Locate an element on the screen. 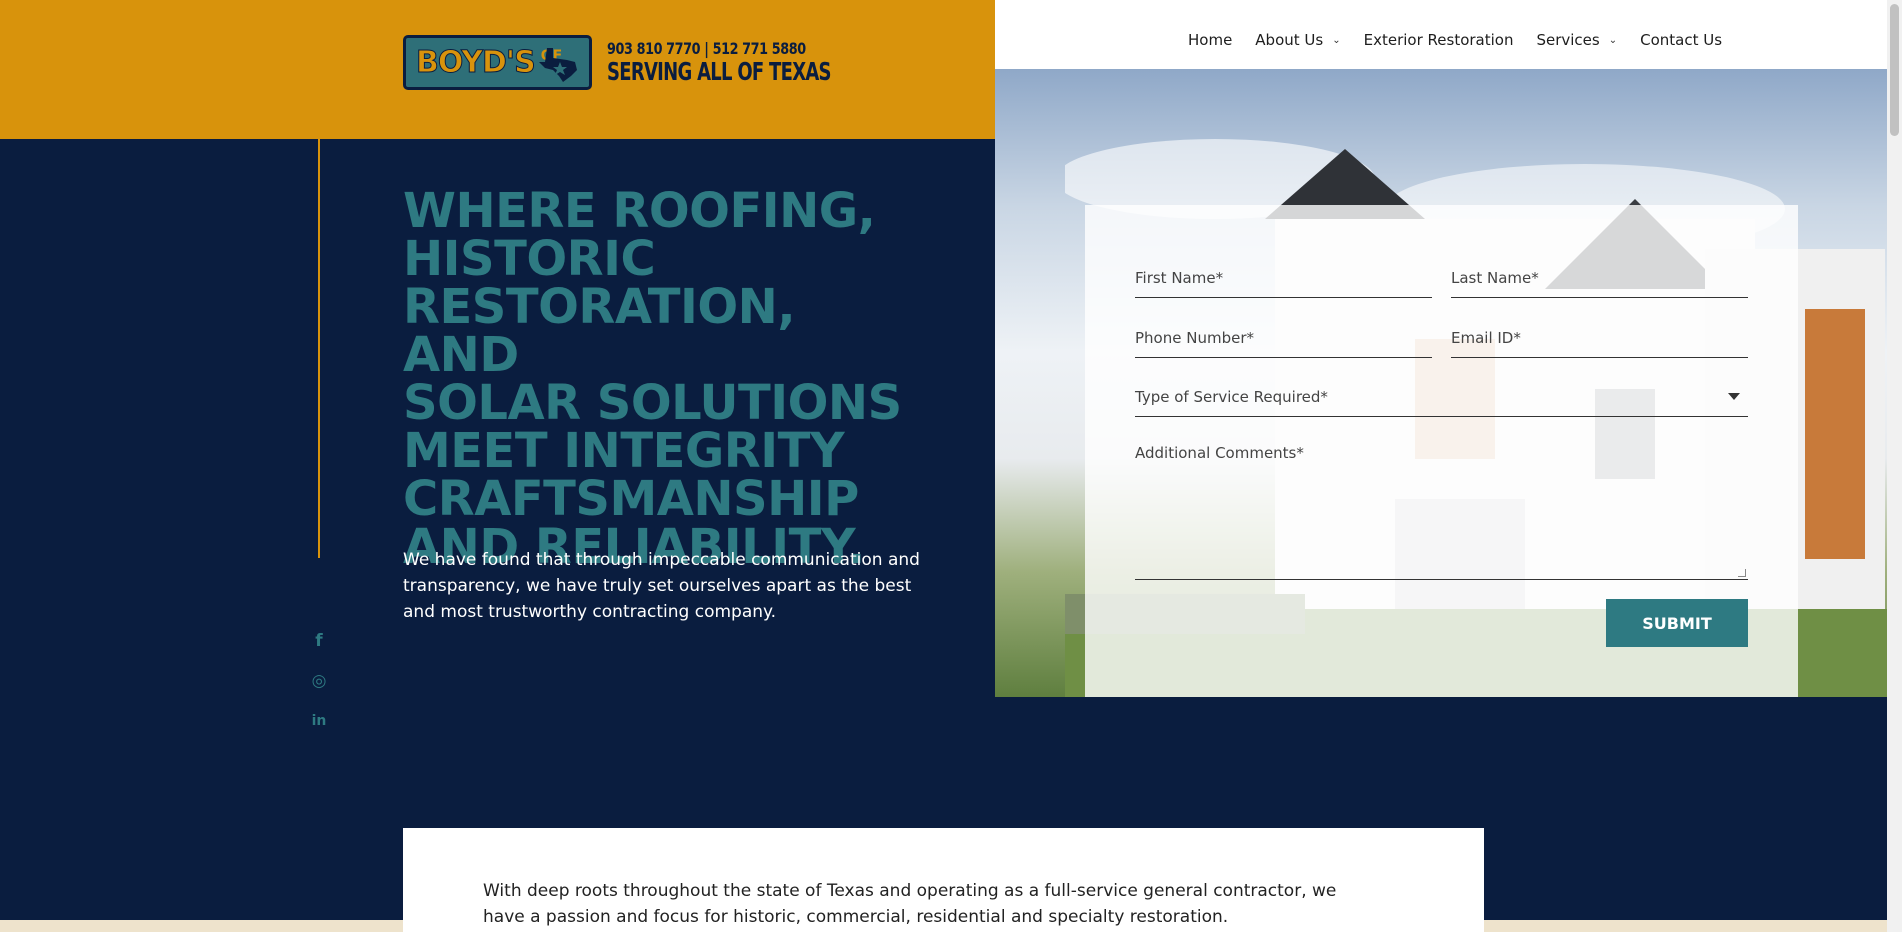  headline-line: RESTORATION, AND is located at coordinates (599, 331).